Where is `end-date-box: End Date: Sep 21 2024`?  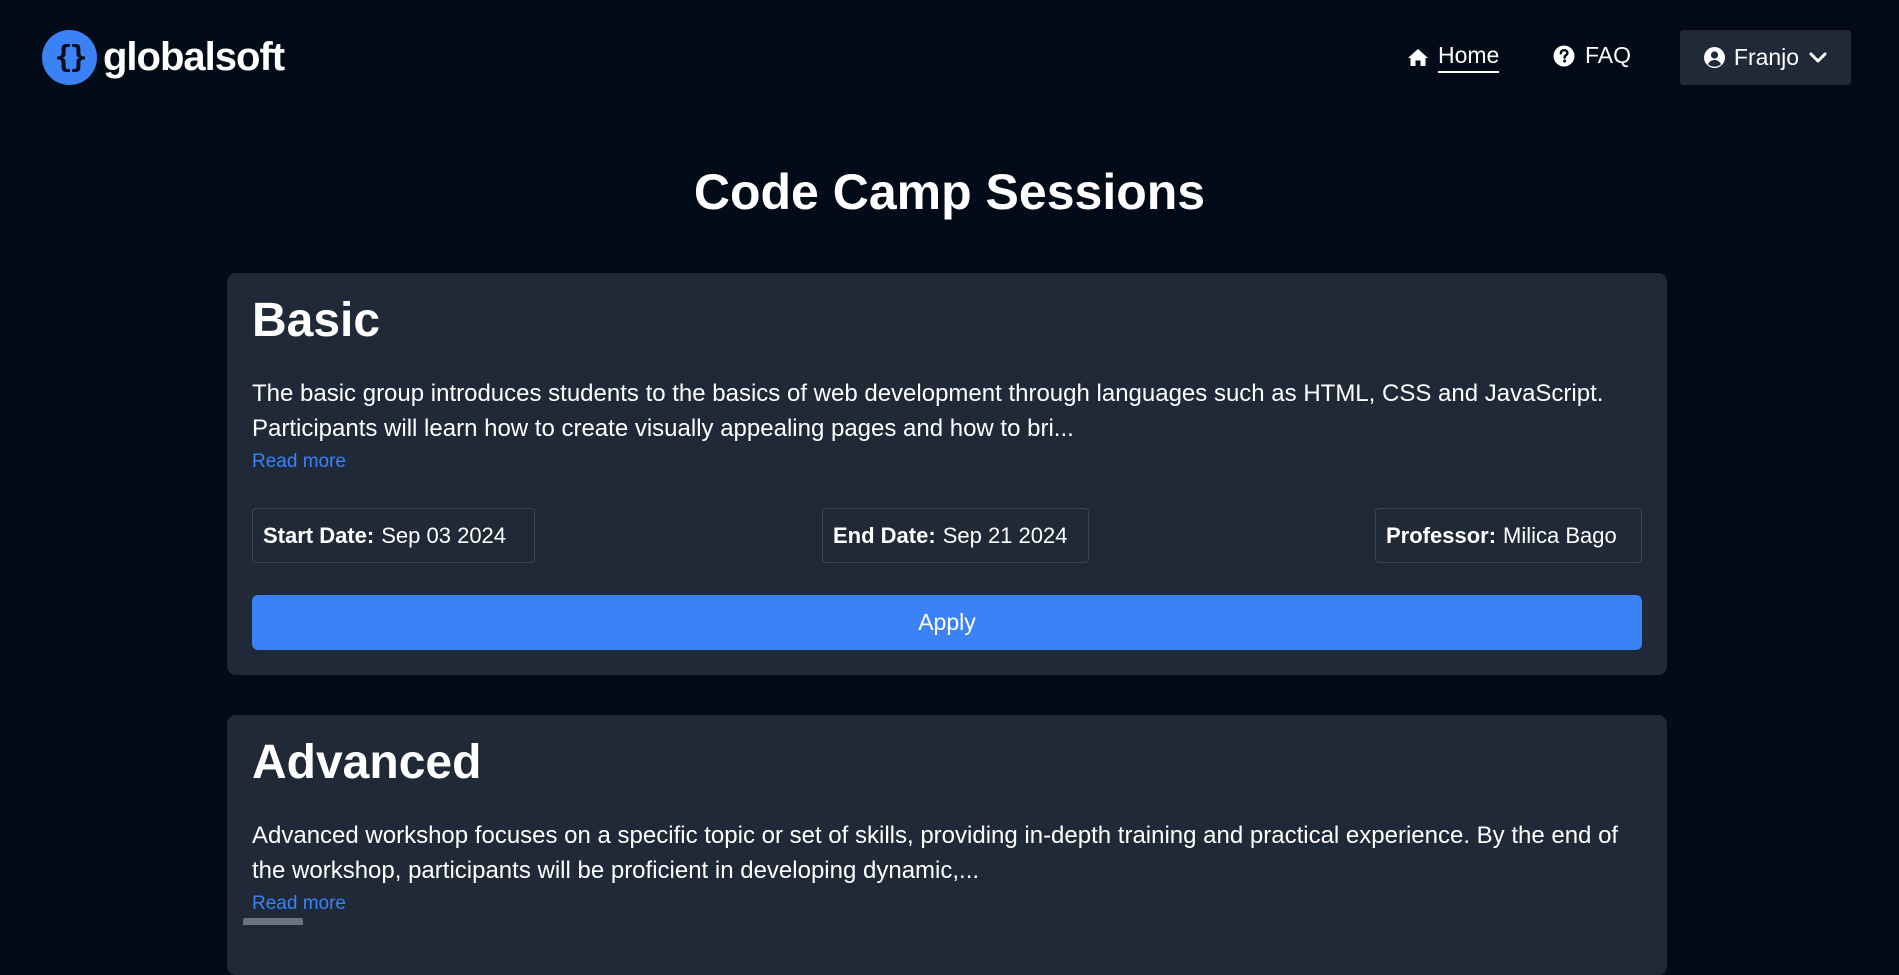
end-date-box: End Date: Sep 21 2024 is located at coordinates (955, 535).